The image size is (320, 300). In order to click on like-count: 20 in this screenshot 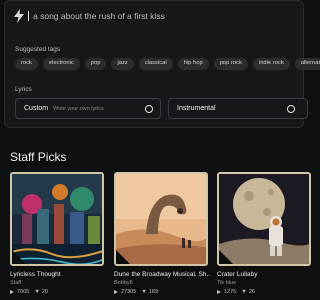, I will do `click(44, 292)`.